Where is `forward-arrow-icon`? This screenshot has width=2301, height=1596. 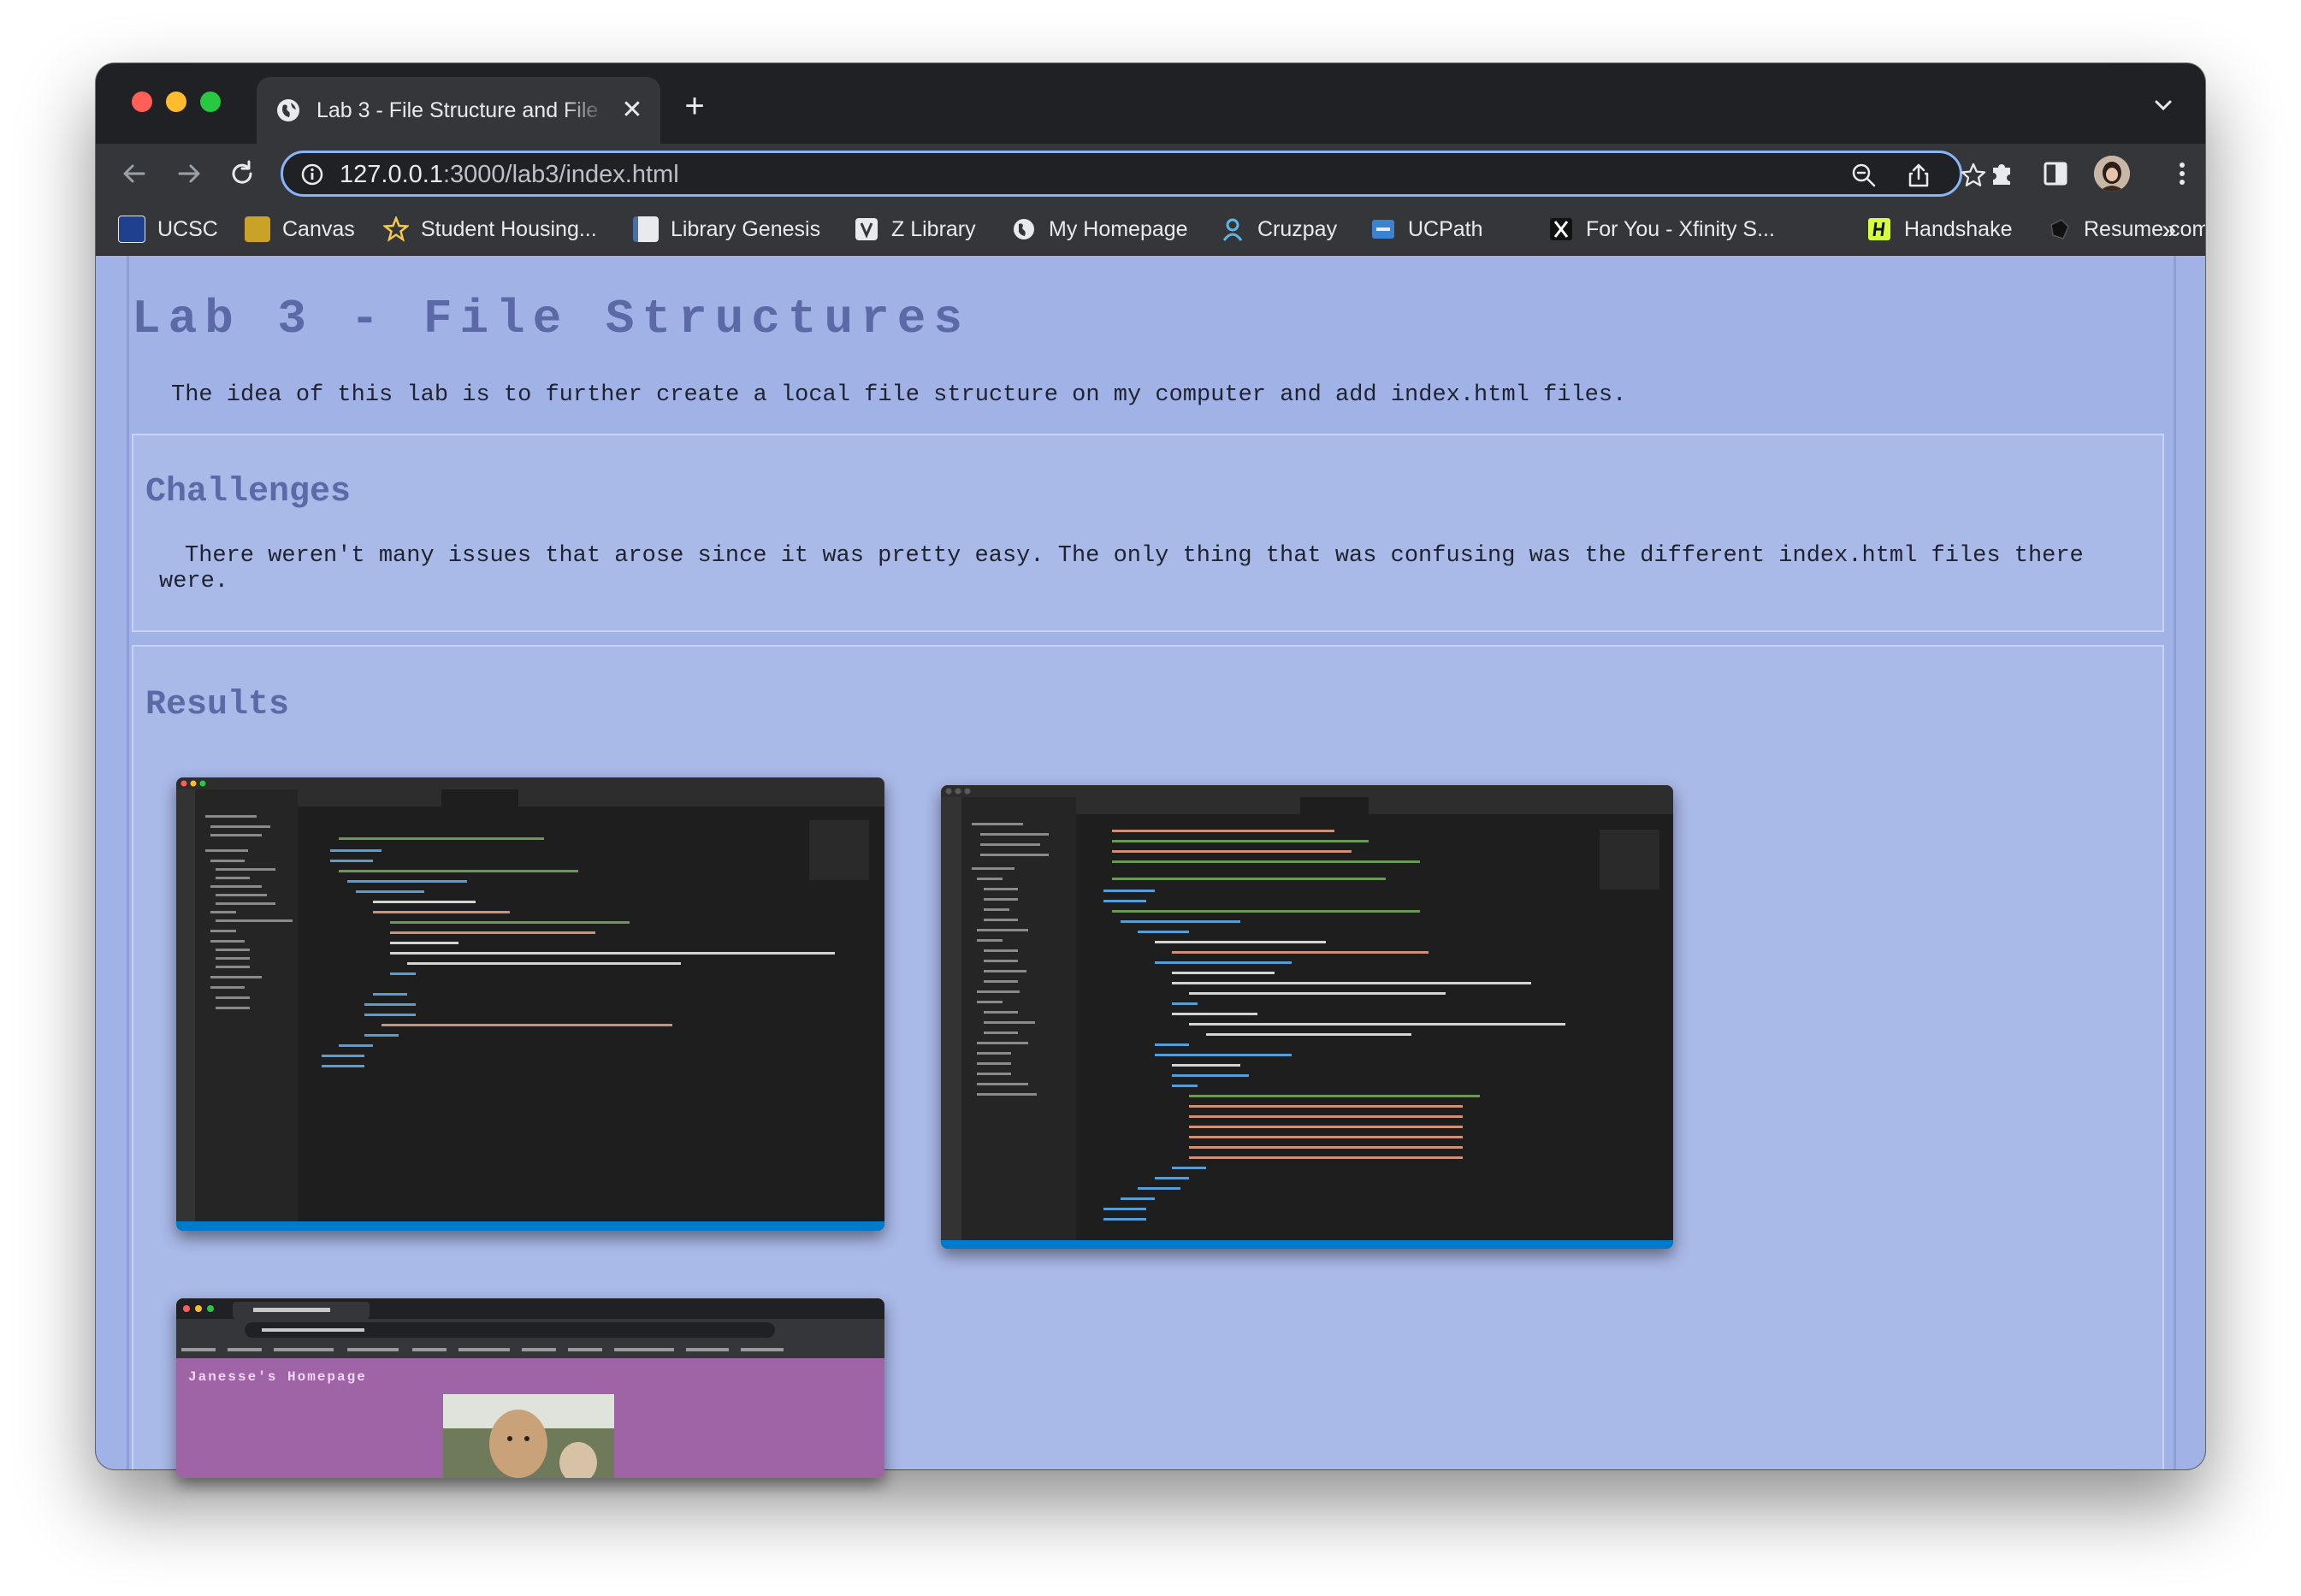 forward-arrow-icon is located at coordinates (189, 173).